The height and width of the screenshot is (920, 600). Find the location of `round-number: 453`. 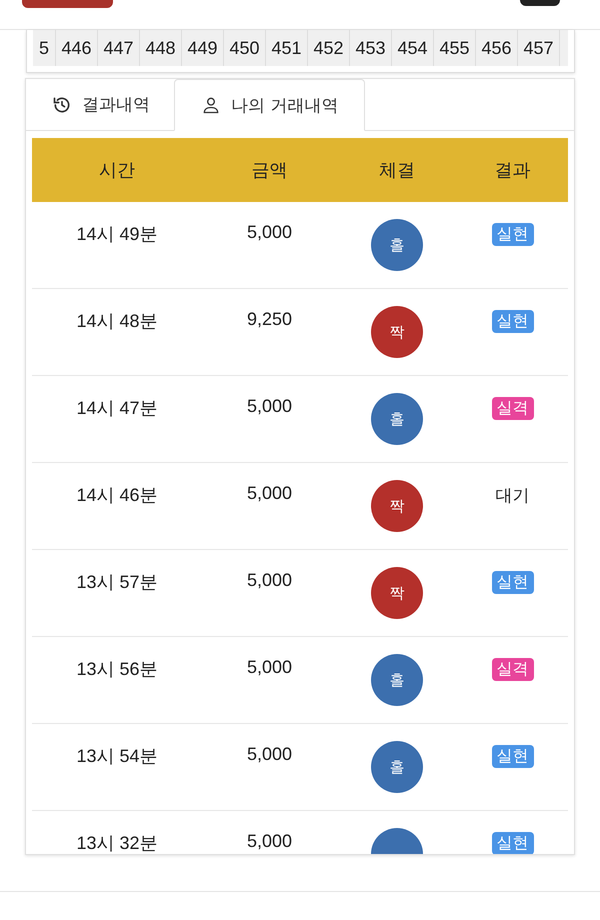

round-number: 453 is located at coordinates (371, 48).